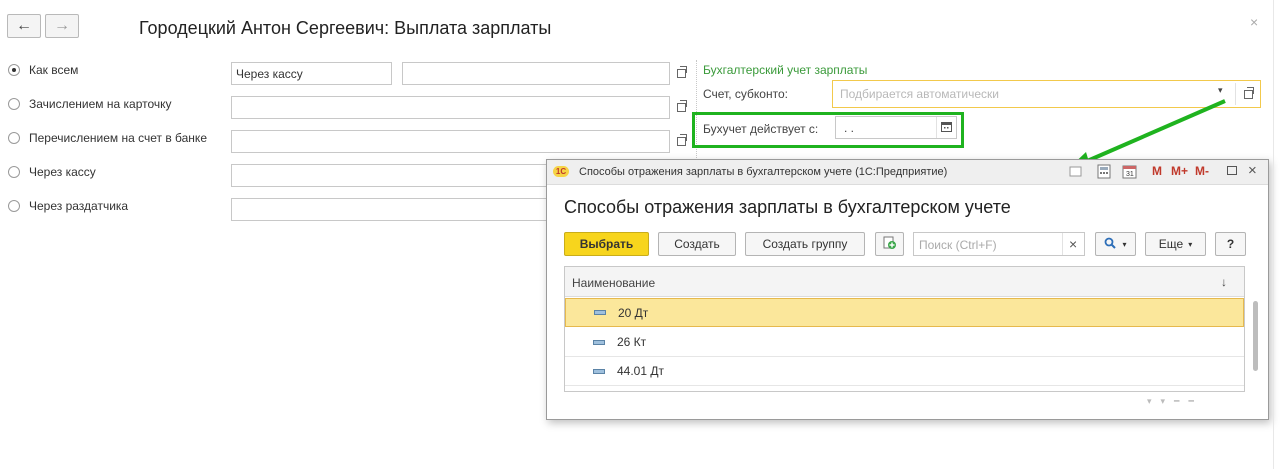  What do you see at coordinates (118, 138) in the screenshot?
I see `radio-label: Перечислением на счет в банке` at bounding box center [118, 138].